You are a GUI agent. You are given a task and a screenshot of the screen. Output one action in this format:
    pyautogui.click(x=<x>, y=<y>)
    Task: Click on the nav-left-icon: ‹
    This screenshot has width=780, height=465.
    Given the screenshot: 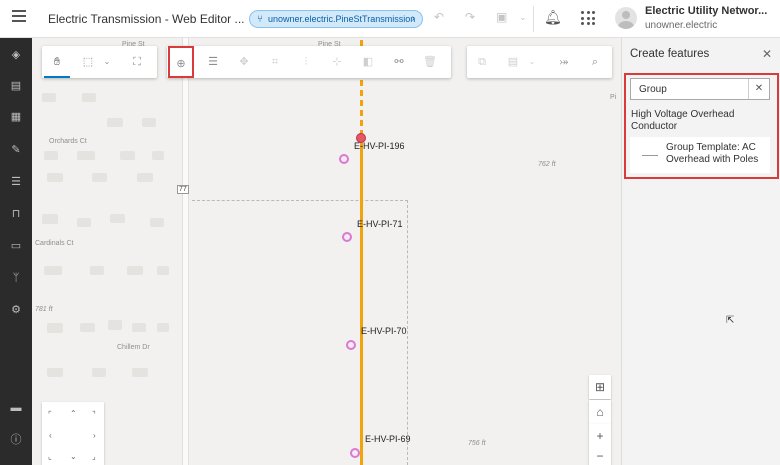 What is the action you would take?
    pyautogui.click(x=50, y=435)
    